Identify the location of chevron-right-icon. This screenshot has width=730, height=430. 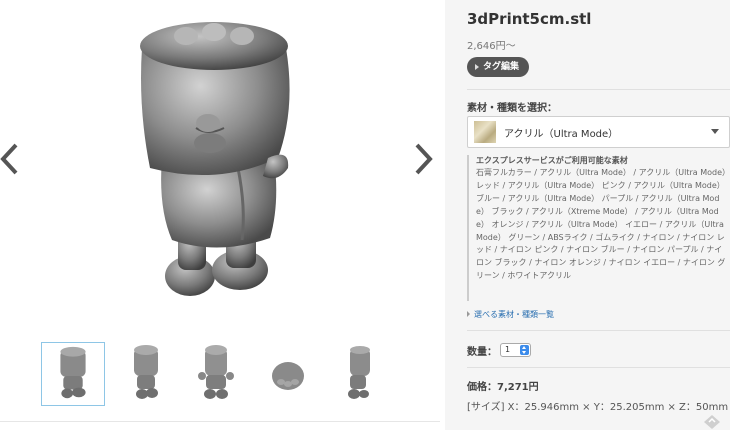
(423, 159).